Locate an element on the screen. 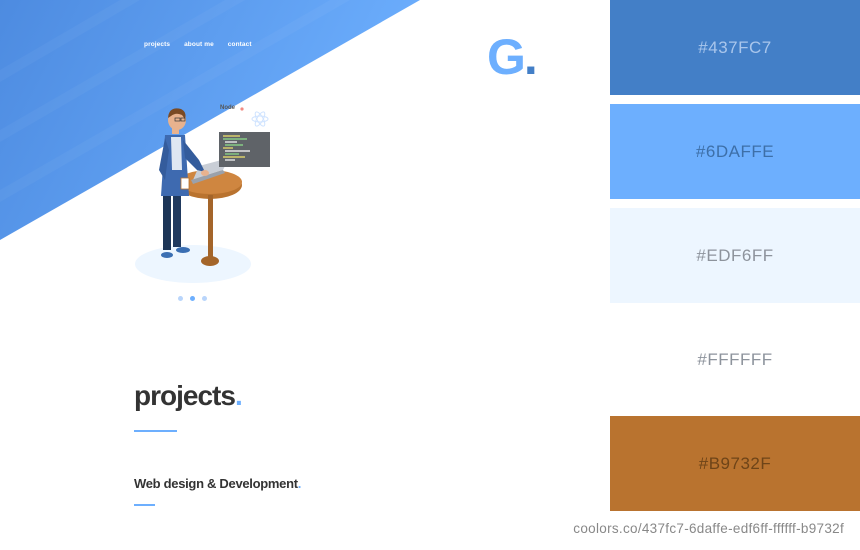 This screenshot has width=860, height=550. swatch-edf6ff: #EDF6FF is located at coordinates (735, 255).